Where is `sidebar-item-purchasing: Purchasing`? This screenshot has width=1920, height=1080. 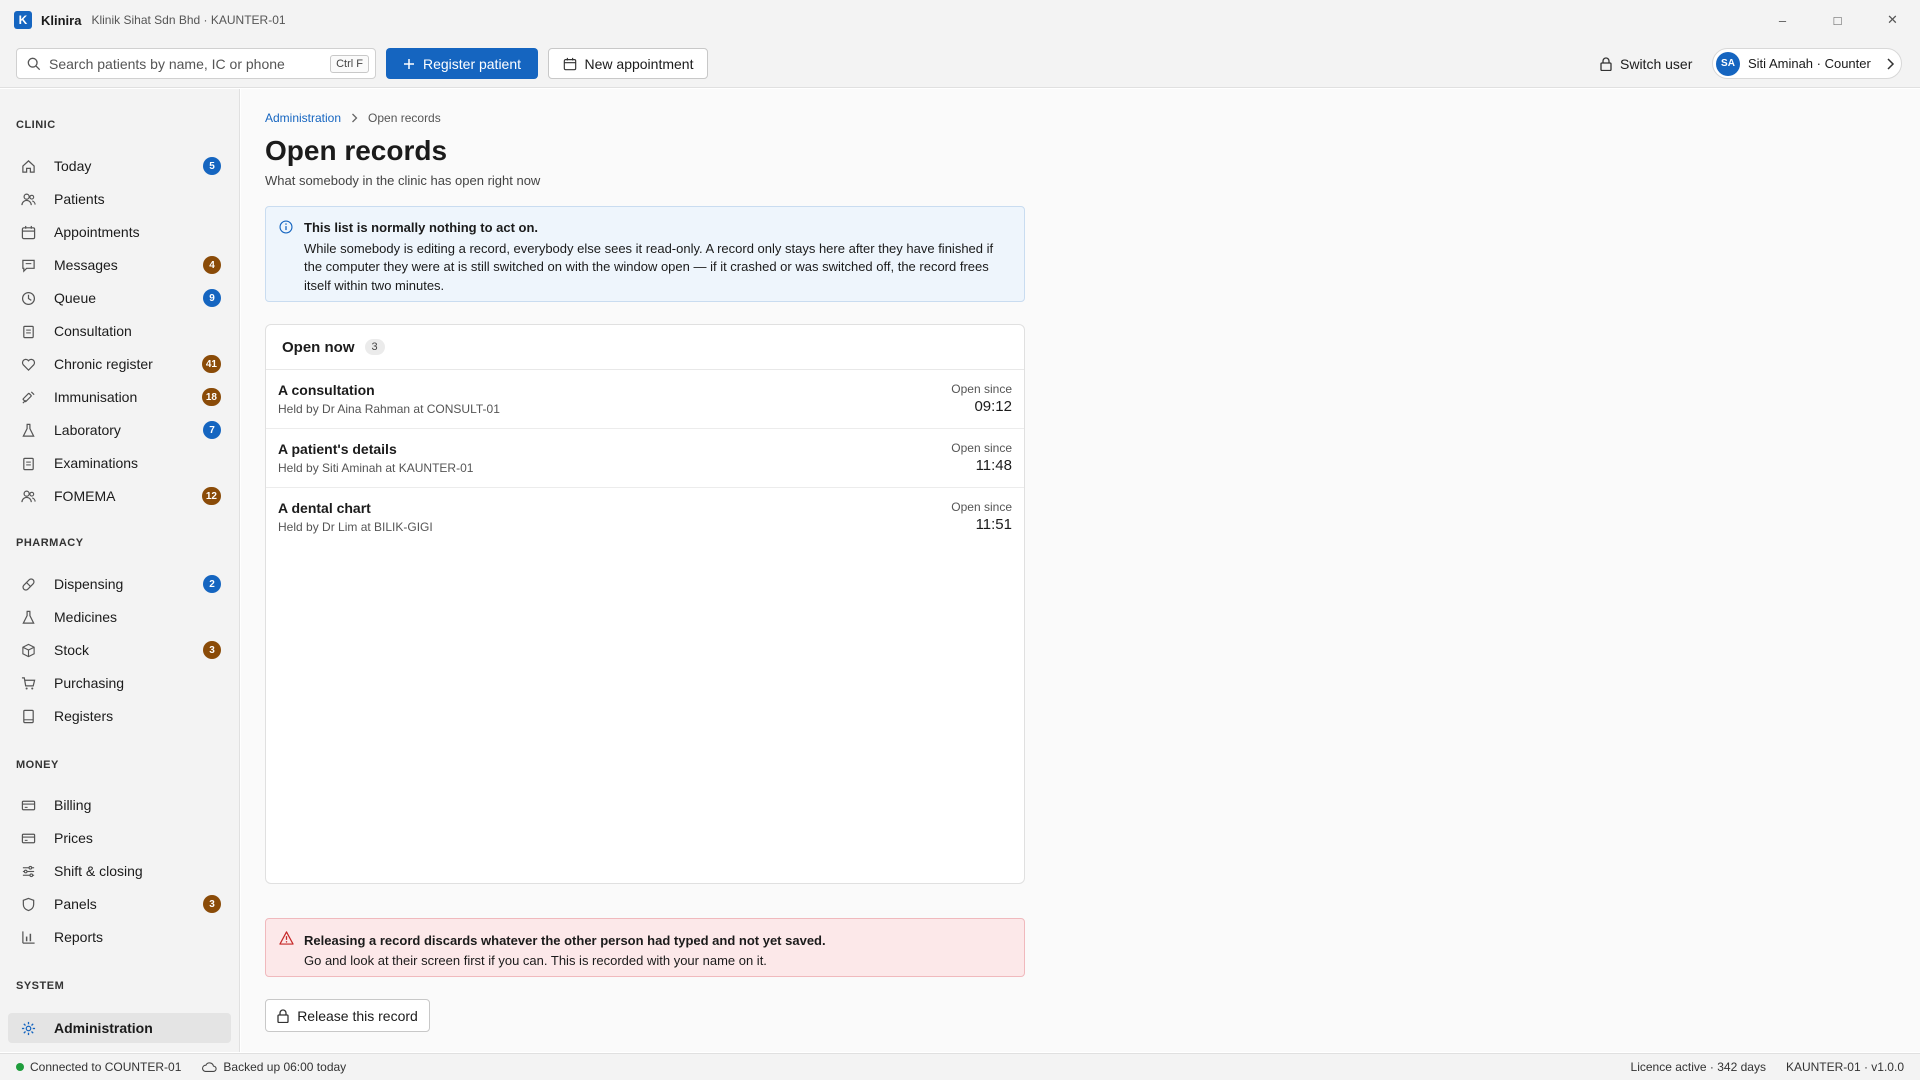 sidebar-item-purchasing: Purchasing is located at coordinates (119, 683).